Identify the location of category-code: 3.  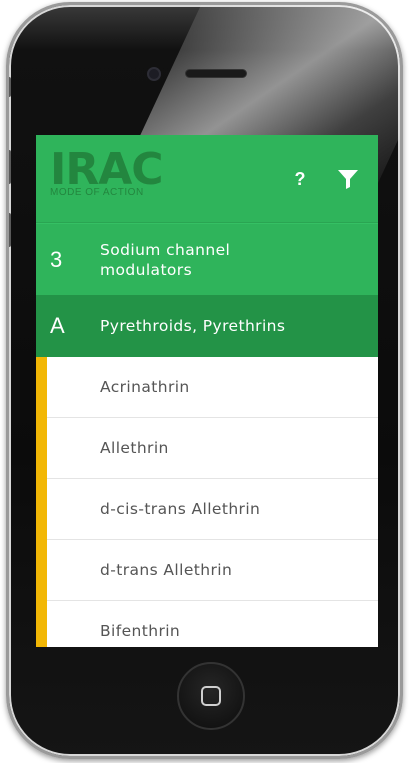
(56, 259).